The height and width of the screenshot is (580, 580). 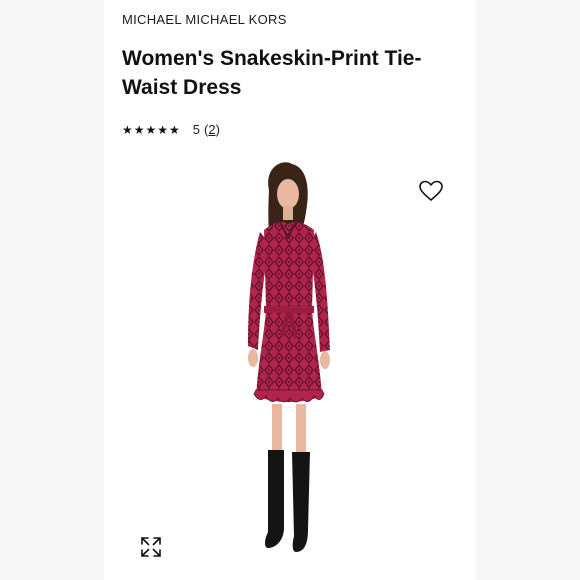 What do you see at coordinates (151, 547) in the screenshot?
I see `expand-arrows-icon` at bounding box center [151, 547].